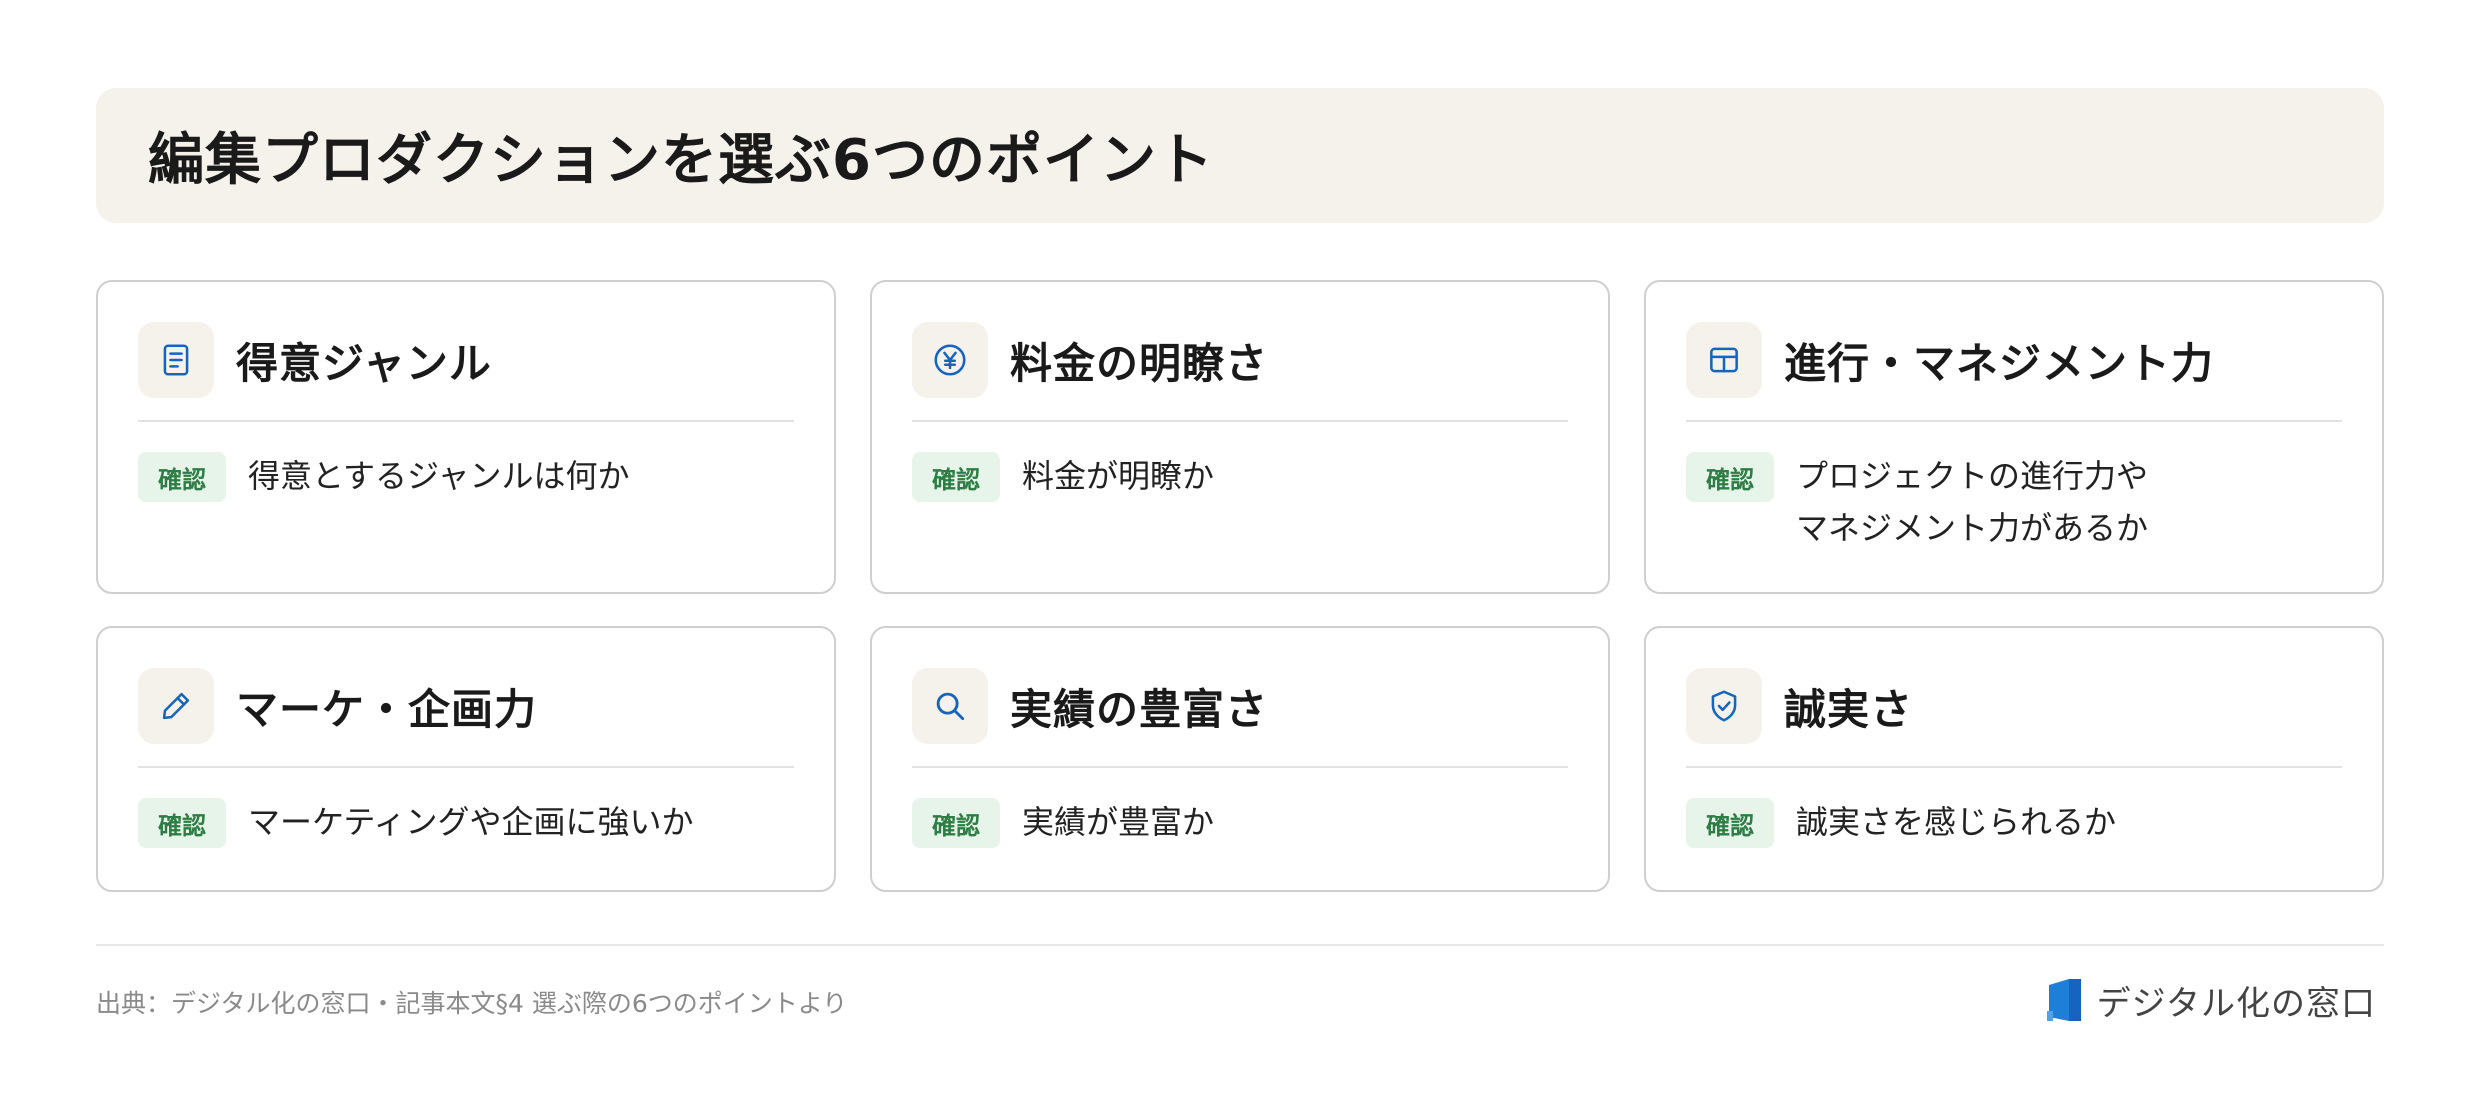 This screenshot has height=1120, width=2480. What do you see at coordinates (1972, 502) in the screenshot?
I see `card-description: プロジェクトの進行力や マネジメント力があるか` at bounding box center [1972, 502].